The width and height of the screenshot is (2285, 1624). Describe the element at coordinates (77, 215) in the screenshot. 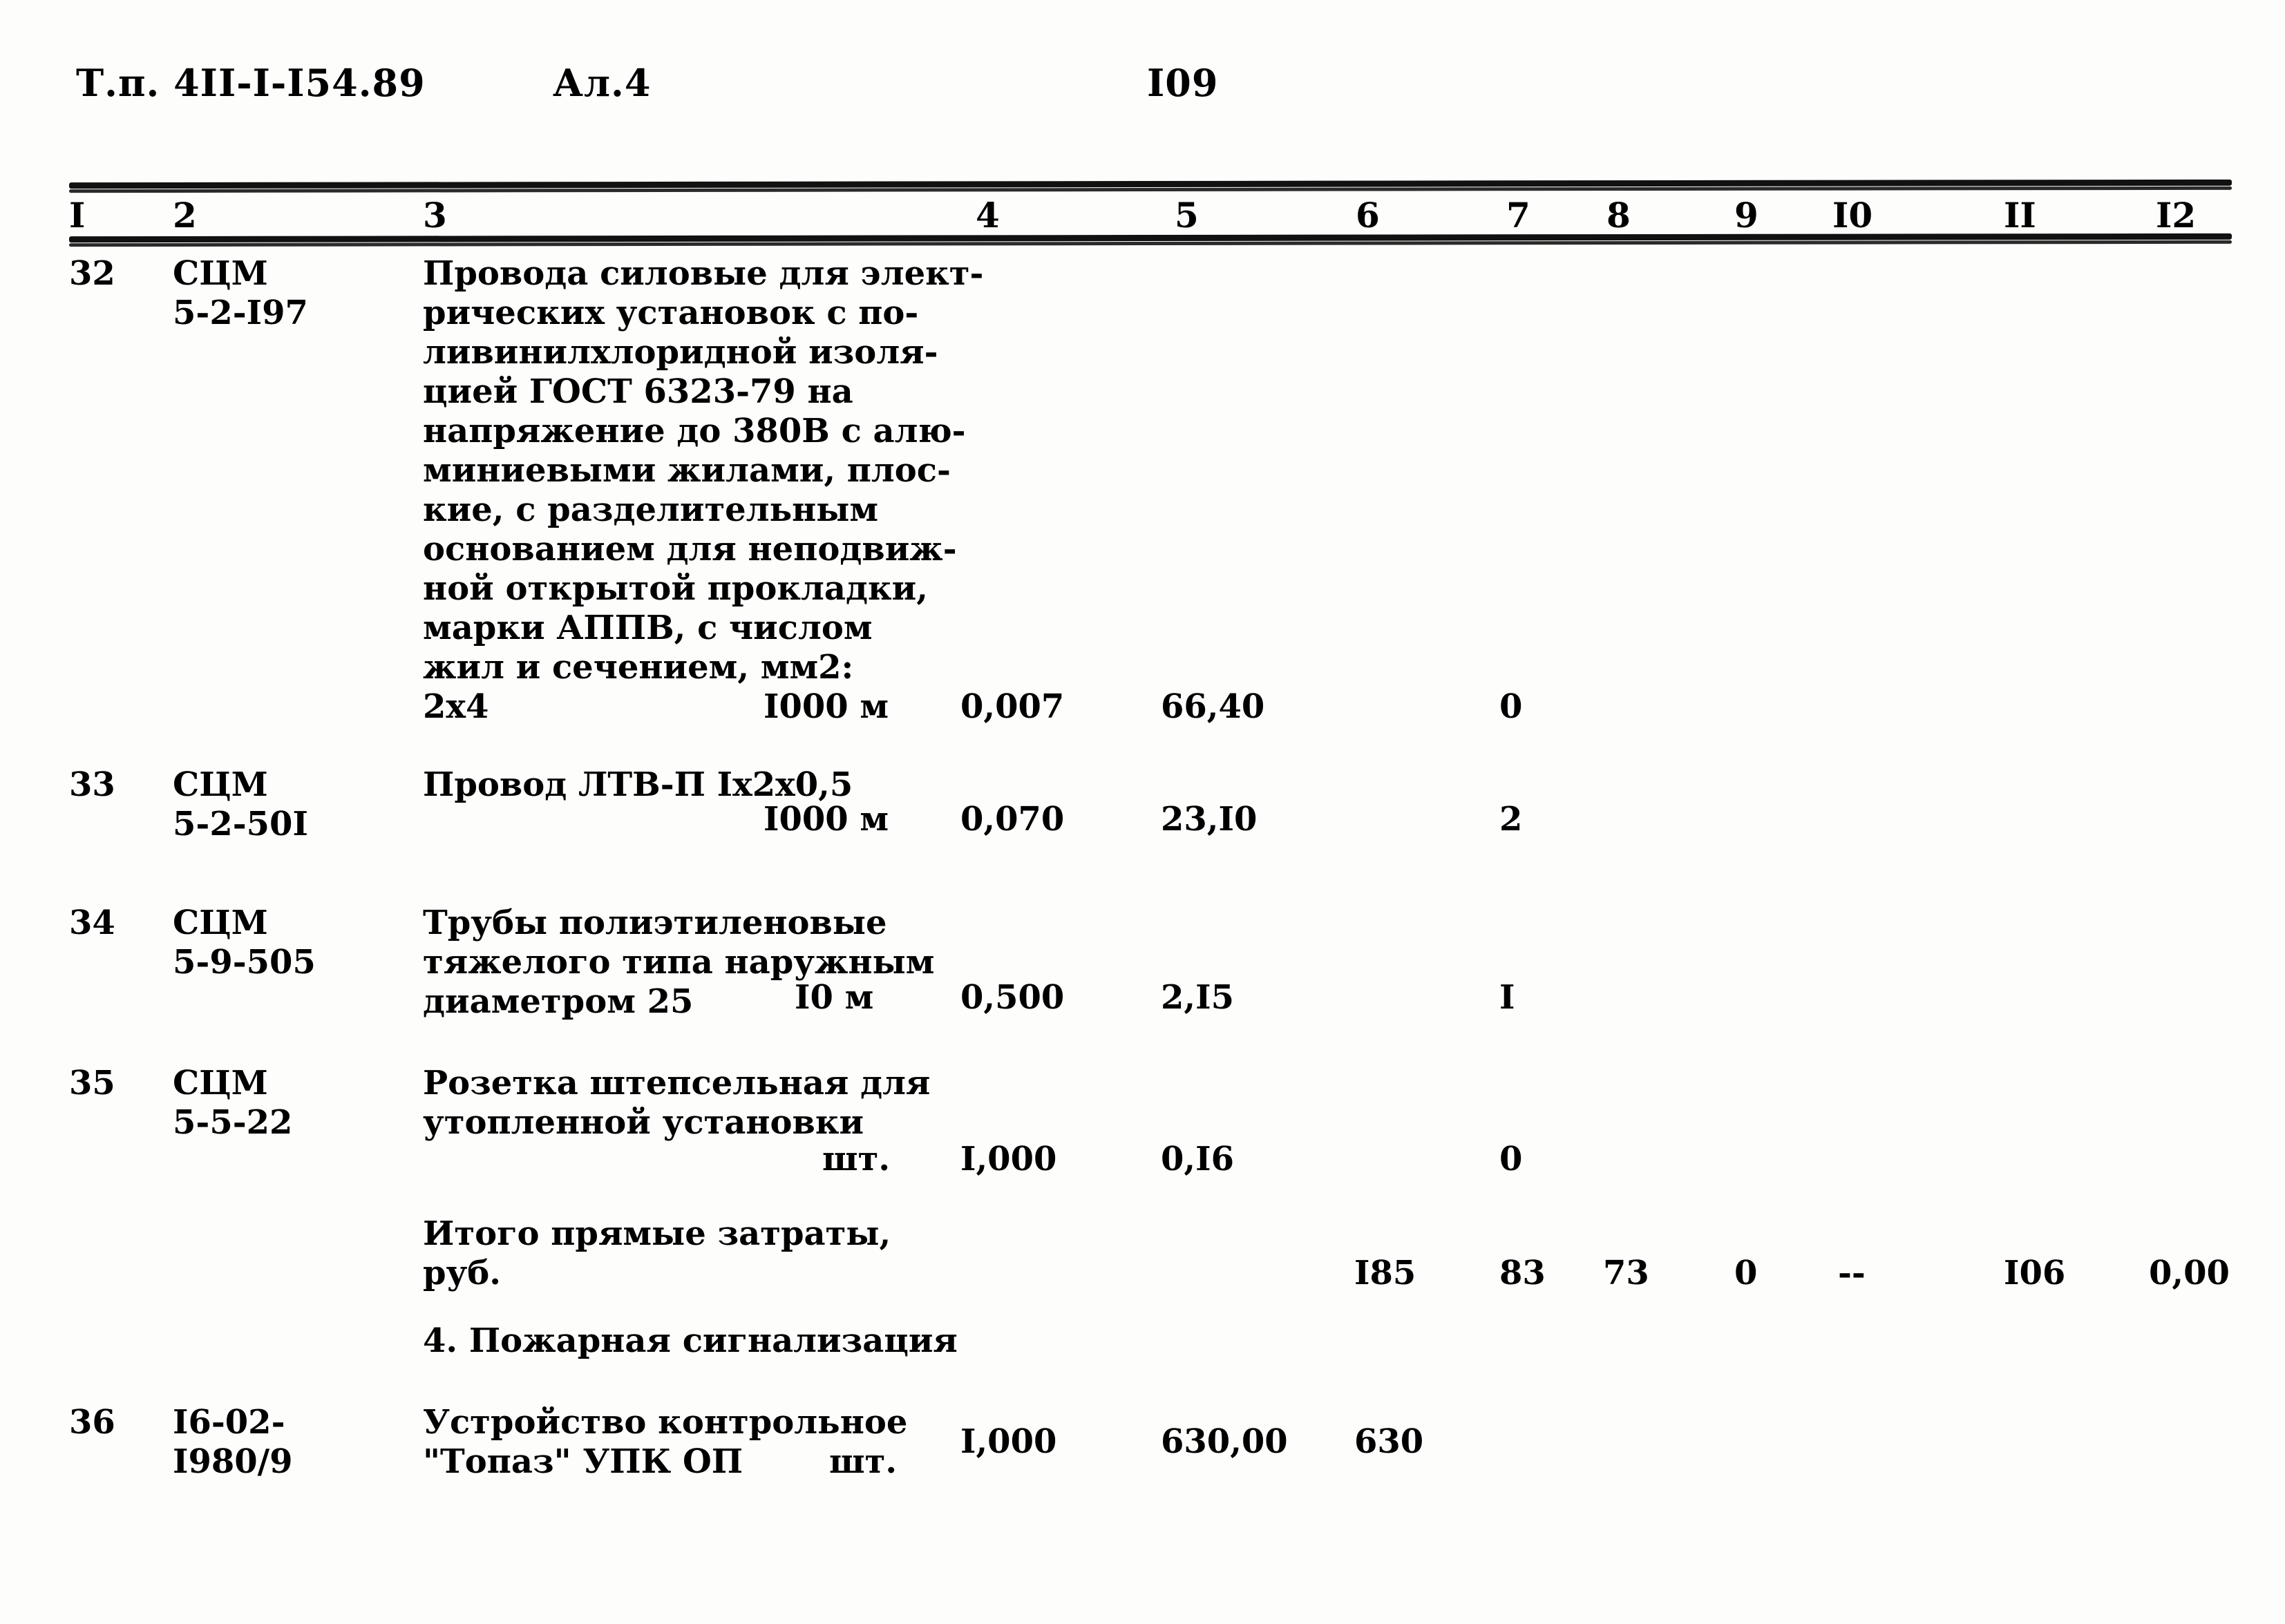

I see `column-number-1: I` at that location.